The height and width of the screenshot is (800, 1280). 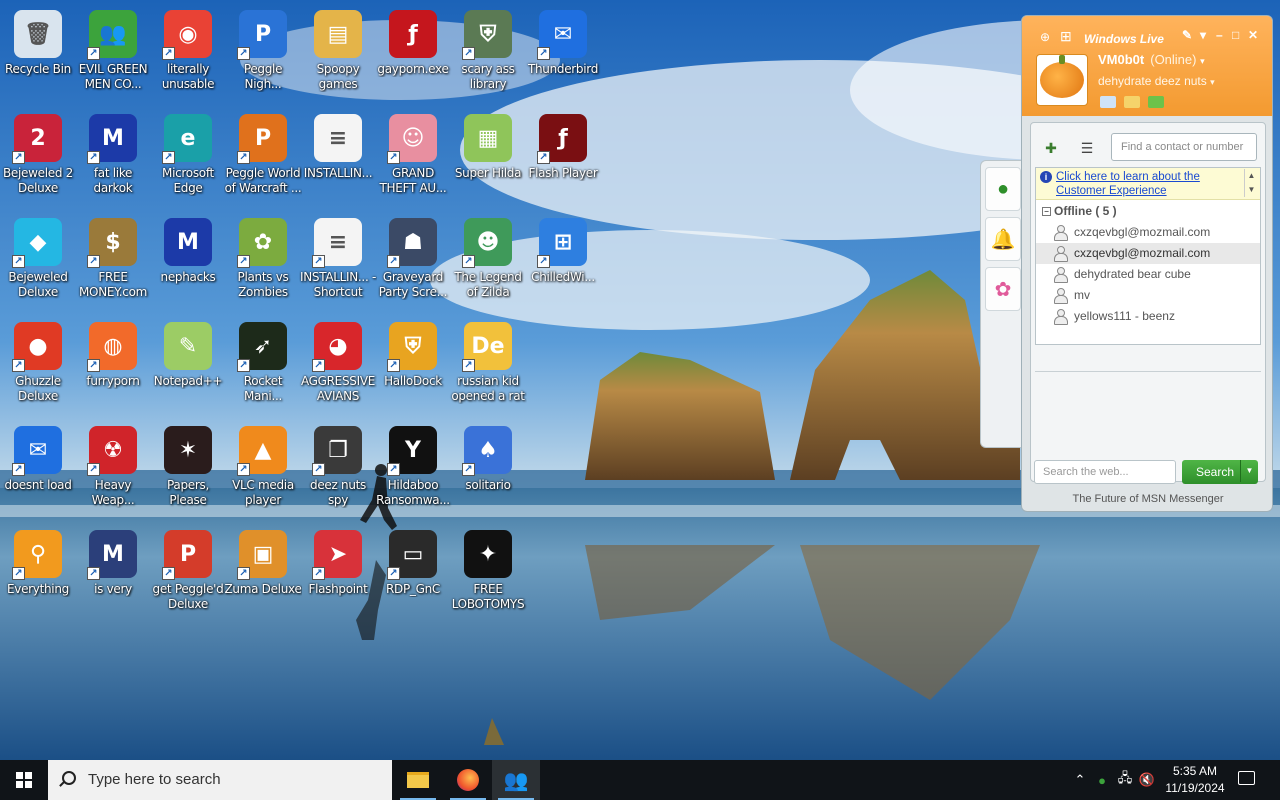 I want to click on taskbar-messenger: 👥, so click(x=516, y=780).